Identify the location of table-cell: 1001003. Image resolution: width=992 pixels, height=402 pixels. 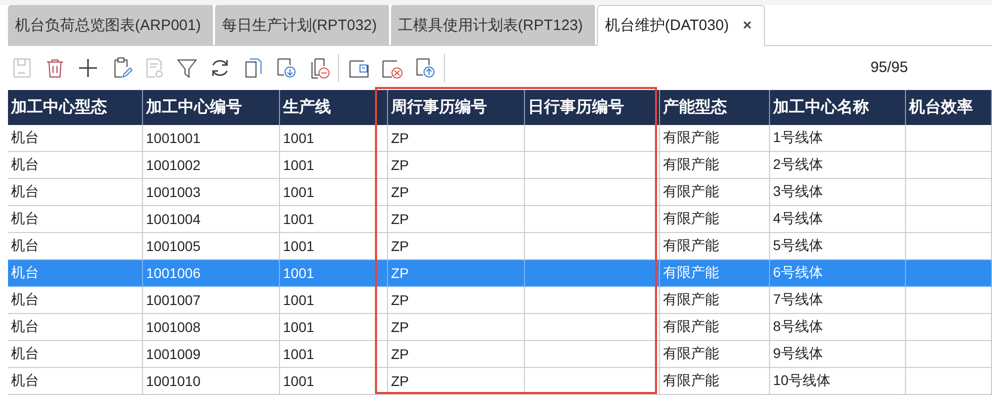
(211, 192).